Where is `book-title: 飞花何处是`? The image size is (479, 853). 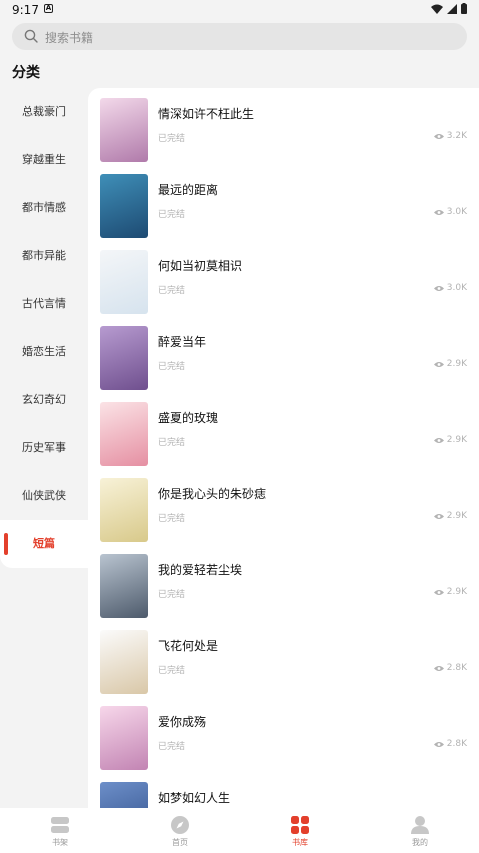 book-title: 飞花何处是 is located at coordinates (188, 646).